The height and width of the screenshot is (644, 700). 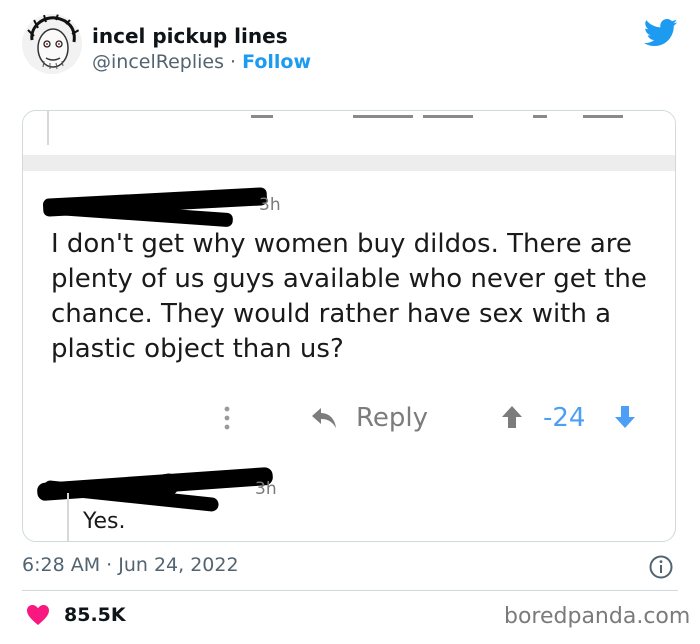 I want to click on previous-comment-strip, so click(x=349, y=133).